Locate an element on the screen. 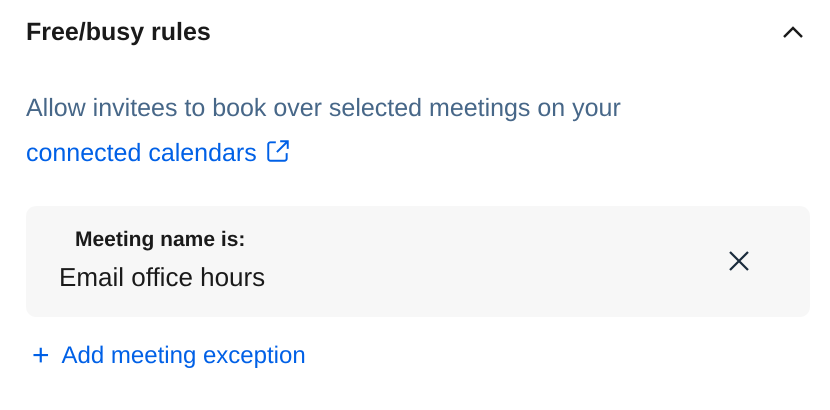 This screenshot has height=410, width=830. close-icon is located at coordinates (739, 261).